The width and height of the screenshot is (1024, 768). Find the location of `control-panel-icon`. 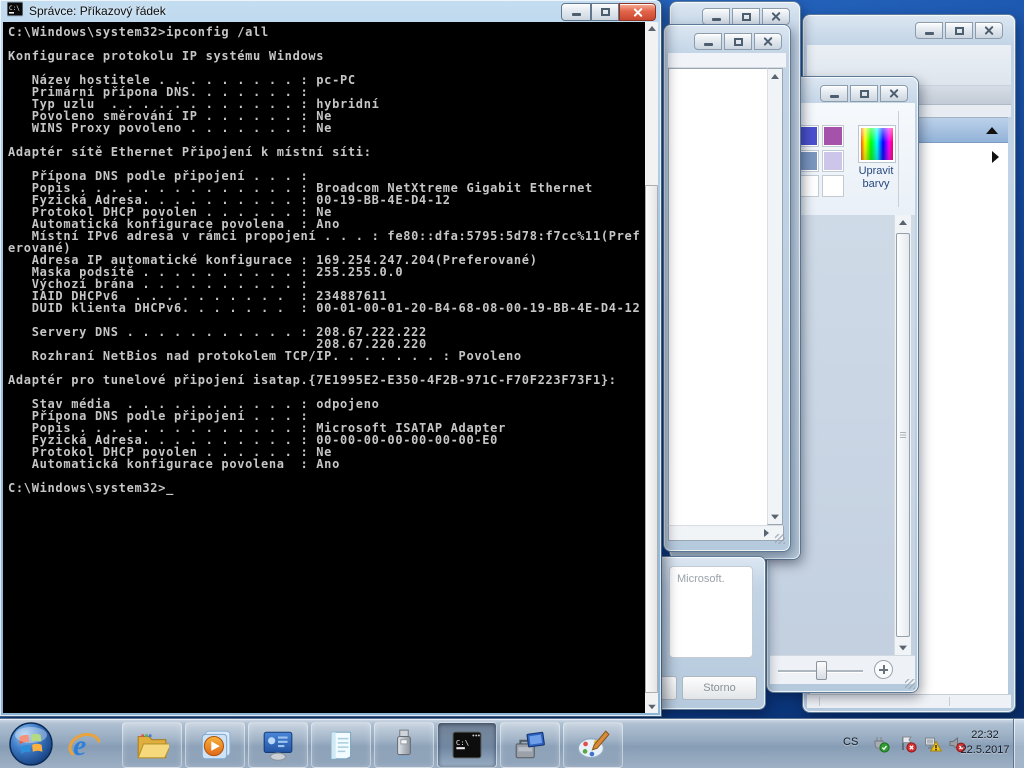

control-panel-icon is located at coordinates (278, 746).